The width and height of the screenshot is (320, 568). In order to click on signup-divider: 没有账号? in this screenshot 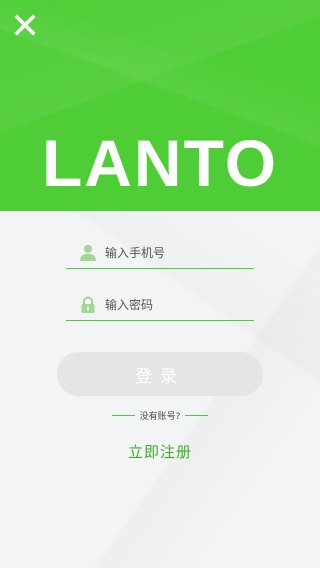, I will do `click(160, 415)`.